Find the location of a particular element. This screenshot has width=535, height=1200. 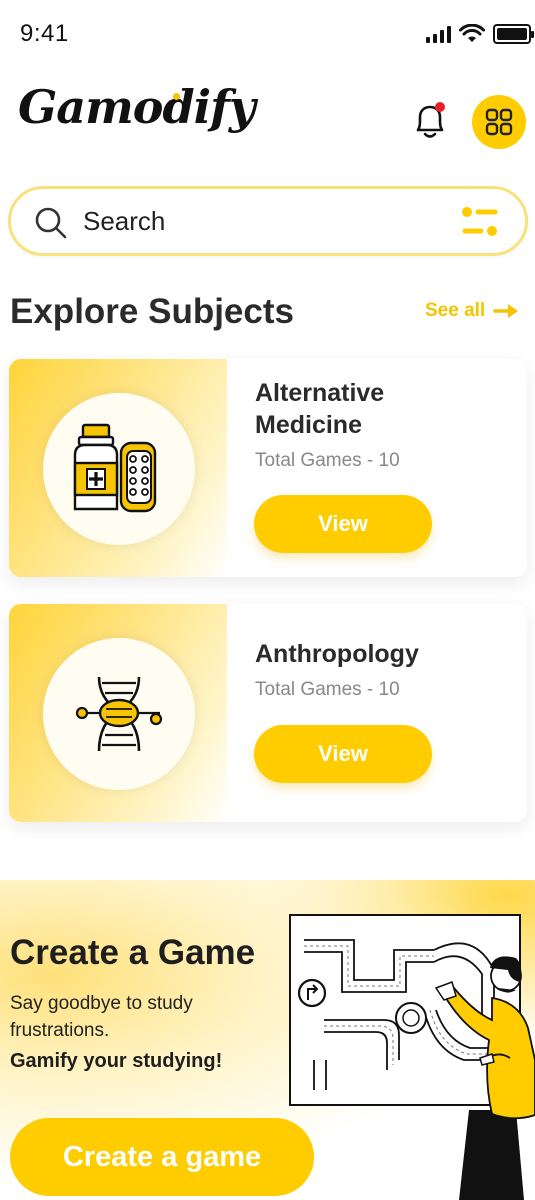

menu-button is located at coordinates (499, 122).